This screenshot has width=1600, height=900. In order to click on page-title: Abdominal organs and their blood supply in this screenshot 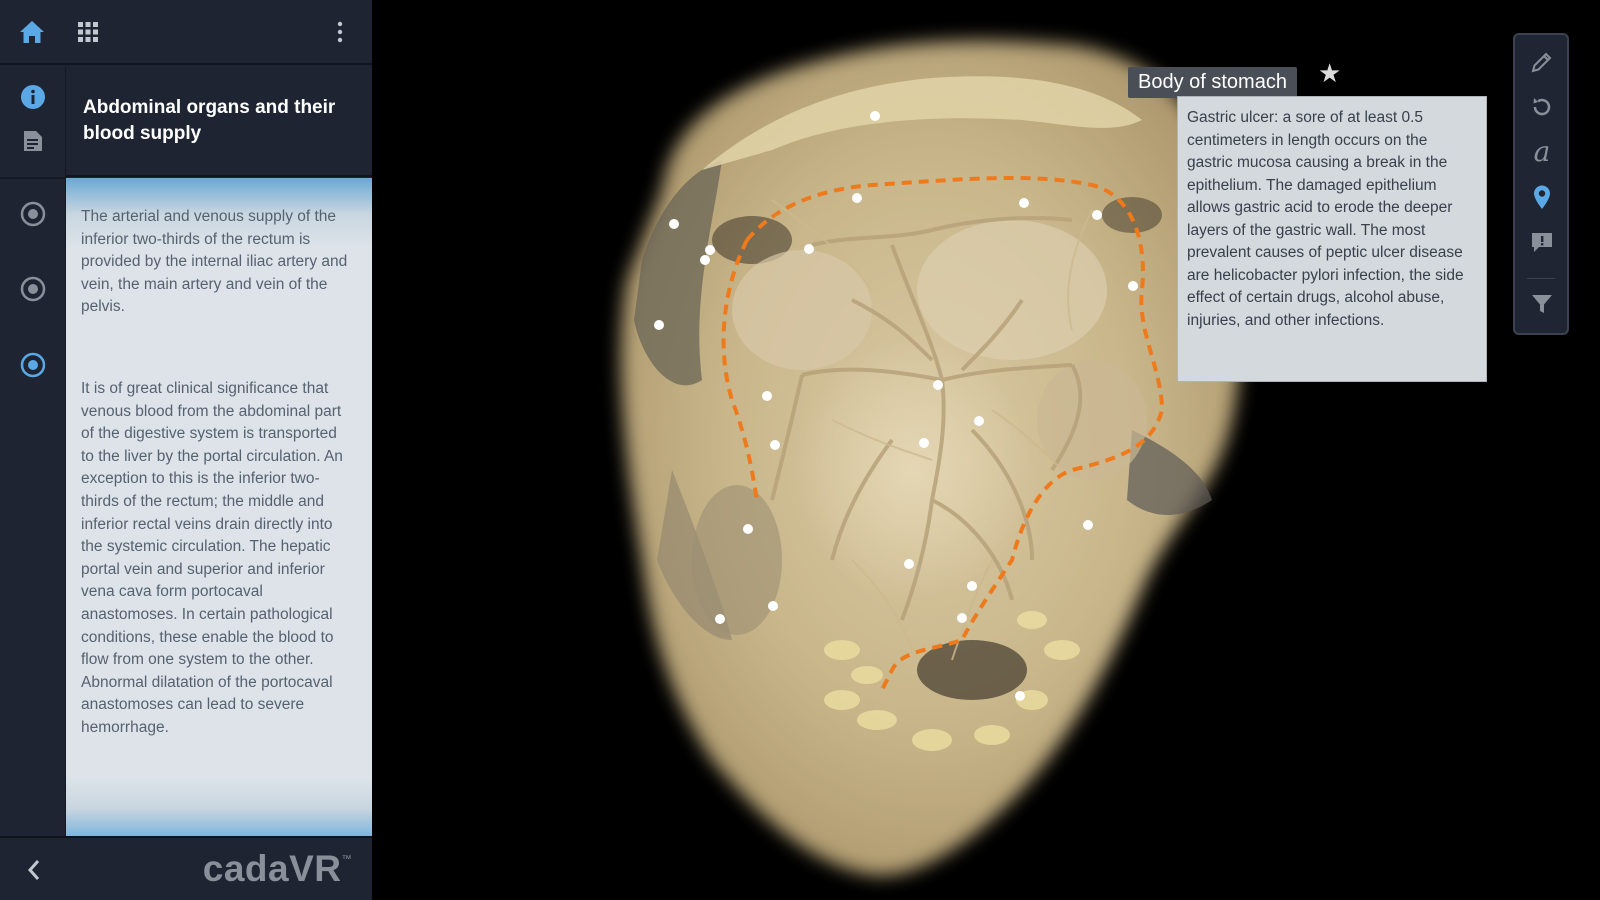, I will do `click(209, 120)`.